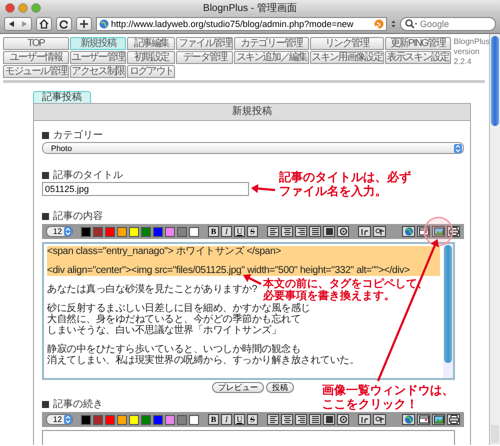 The width and height of the screenshot is (500, 446). Describe the element at coordinates (455, 24) in the screenshot. I see `search-input: Google` at that location.